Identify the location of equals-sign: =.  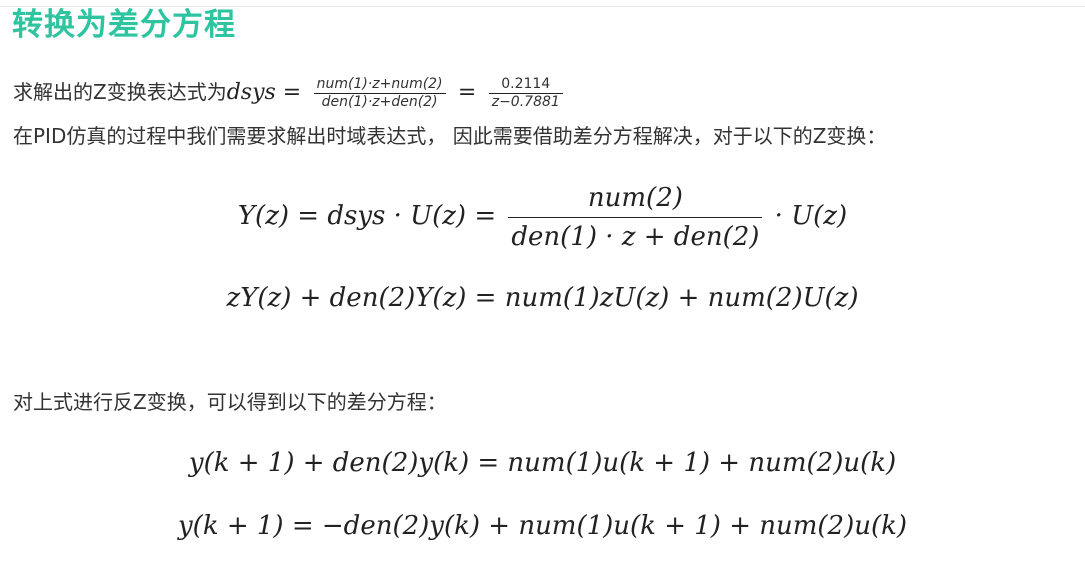
(467, 92).